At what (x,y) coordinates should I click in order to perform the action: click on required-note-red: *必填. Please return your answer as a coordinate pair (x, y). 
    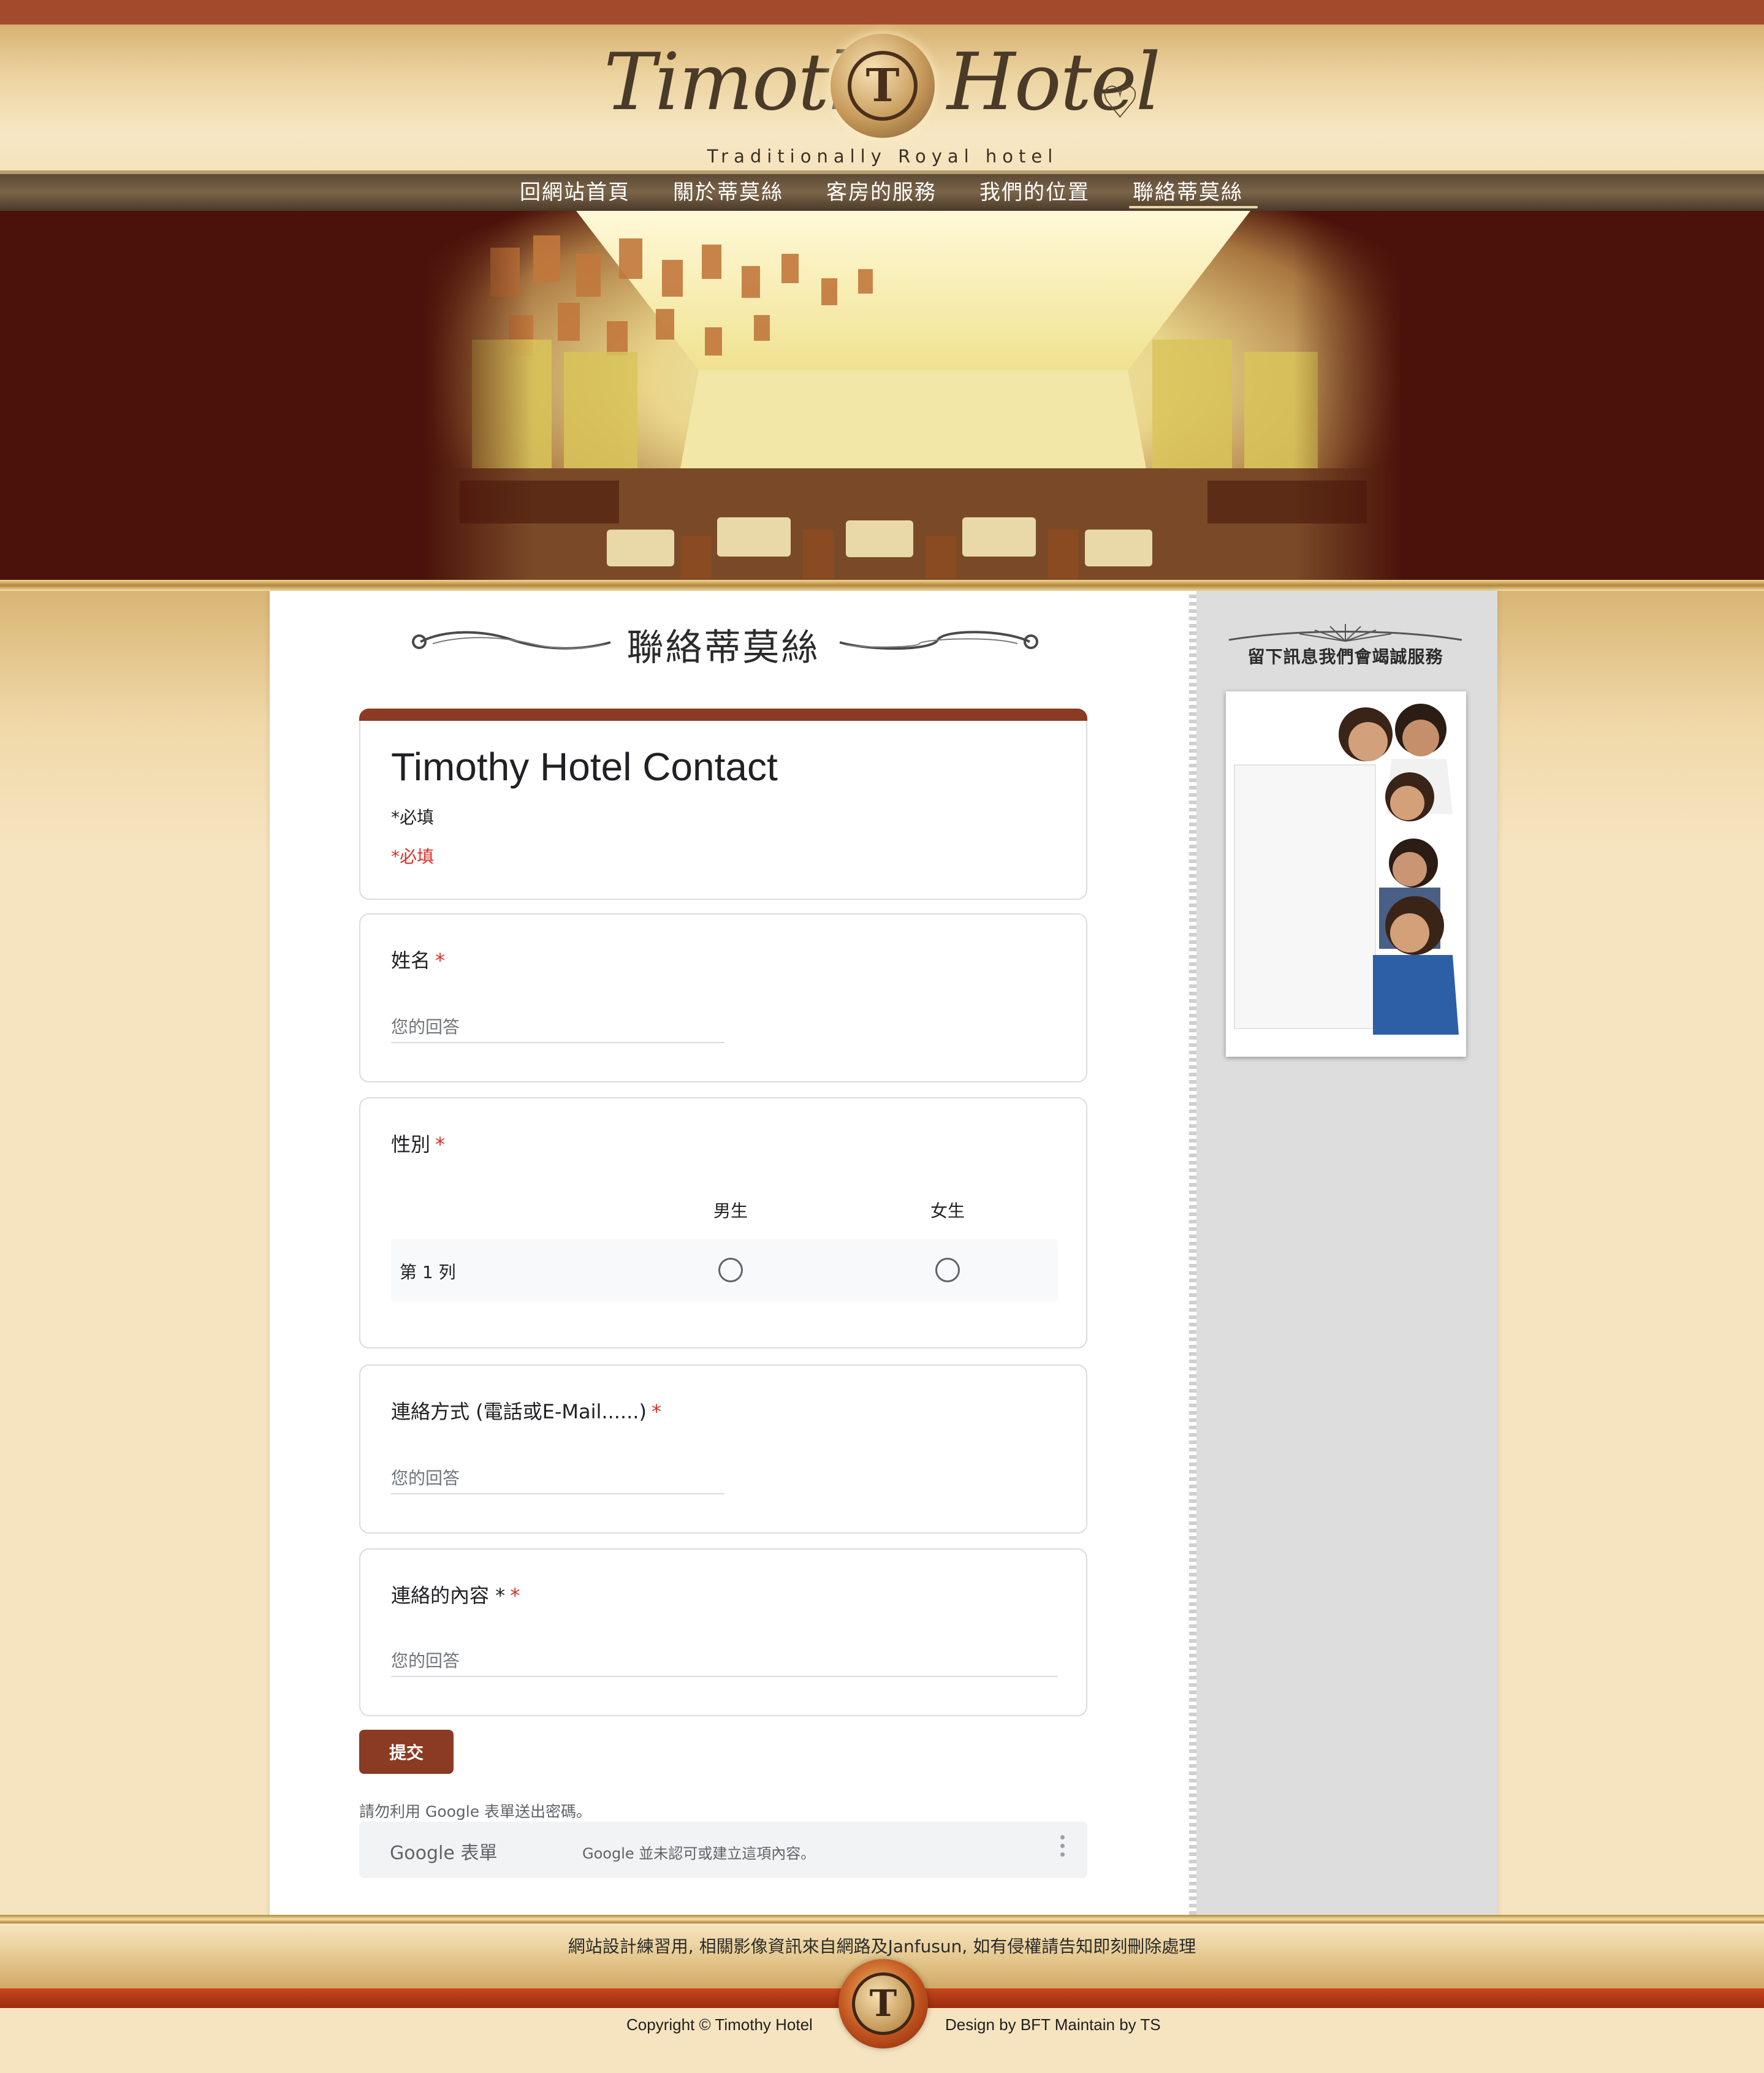
    Looking at the image, I should click on (413, 857).